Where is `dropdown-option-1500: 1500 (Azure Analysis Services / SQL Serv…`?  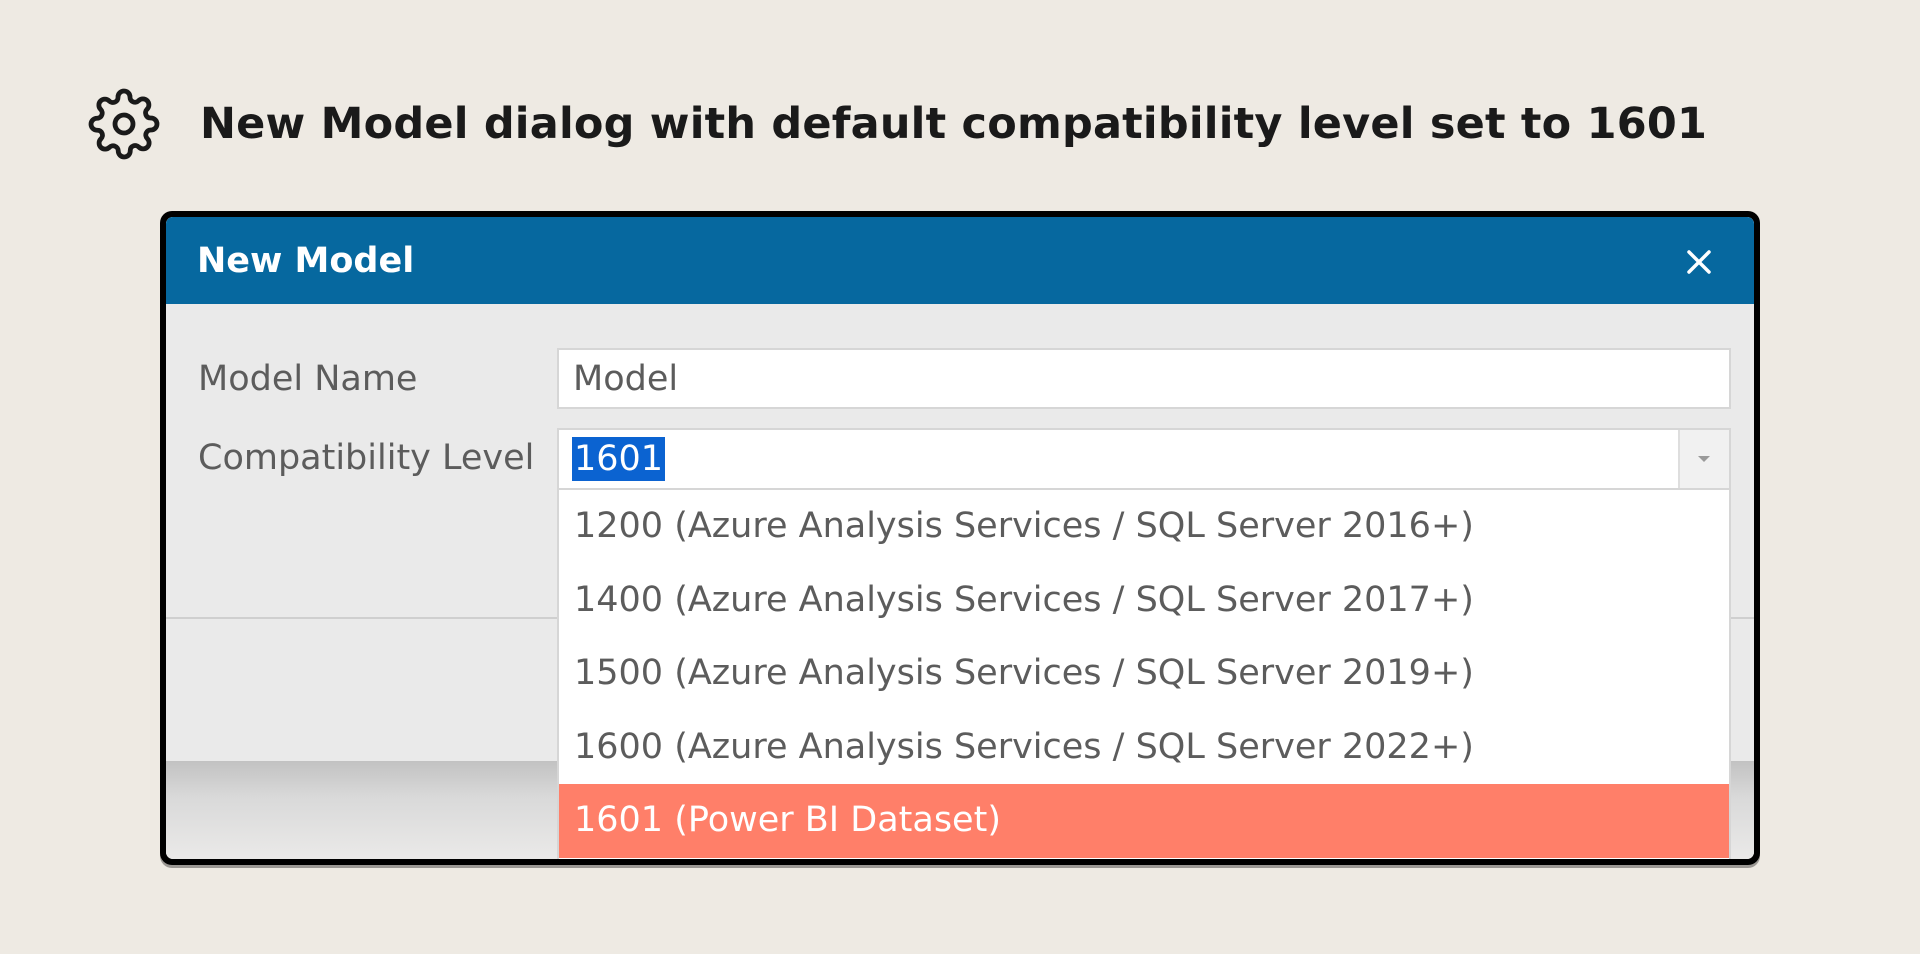
dropdown-option-1500: 1500 (Azure Analysis Services / SQL Serv… is located at coordinates (1144, 674).